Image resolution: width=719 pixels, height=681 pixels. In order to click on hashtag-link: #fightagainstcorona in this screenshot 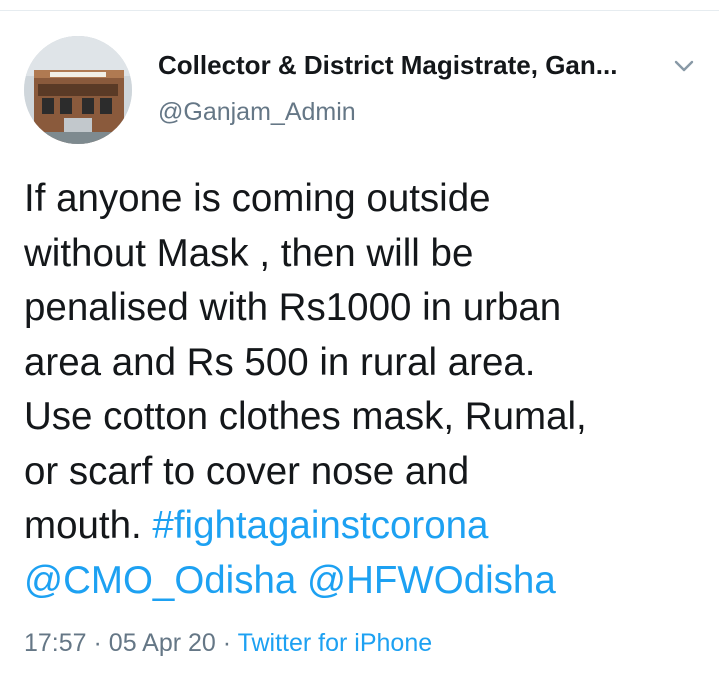, I will do `click(320, 525)`.